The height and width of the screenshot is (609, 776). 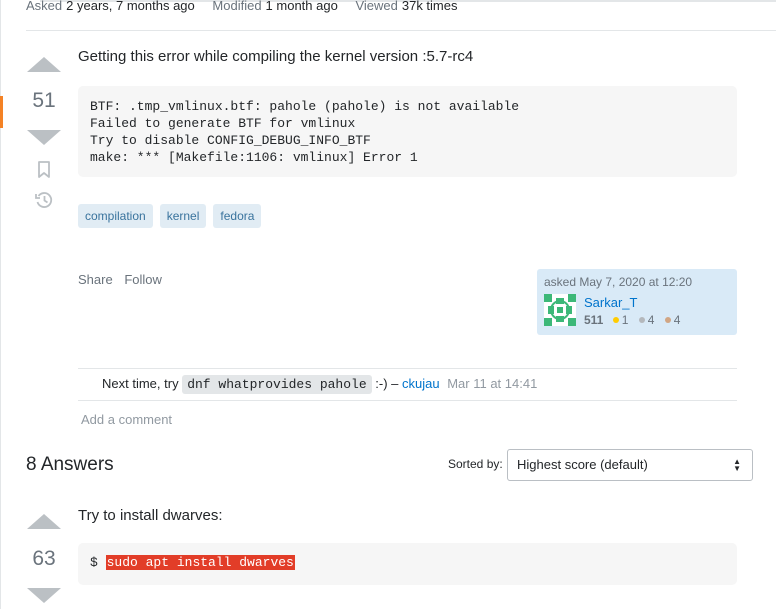 What do you see at coordinates (1, 112) in the screenshot?
I see `active-indicator` at bounding box center [1, 112].